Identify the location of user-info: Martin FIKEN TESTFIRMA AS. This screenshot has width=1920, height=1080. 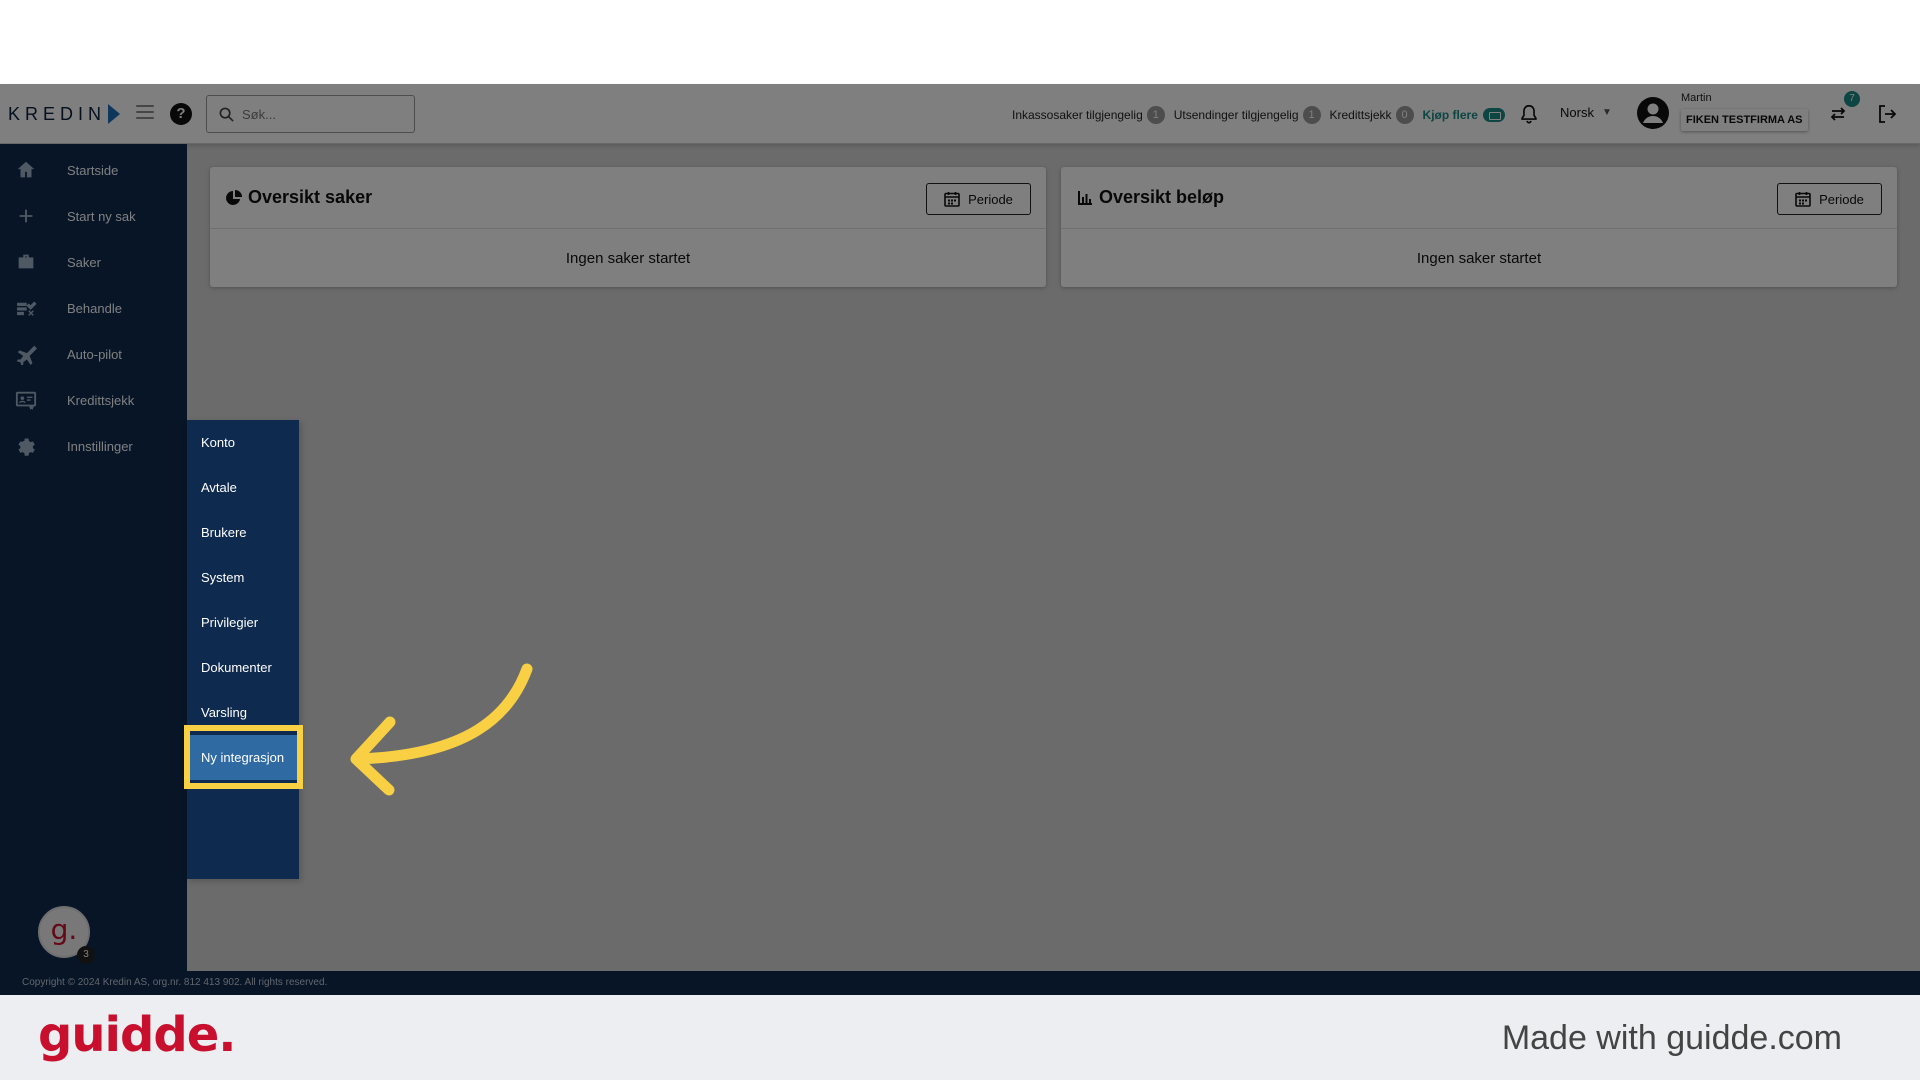
(1744, 111).